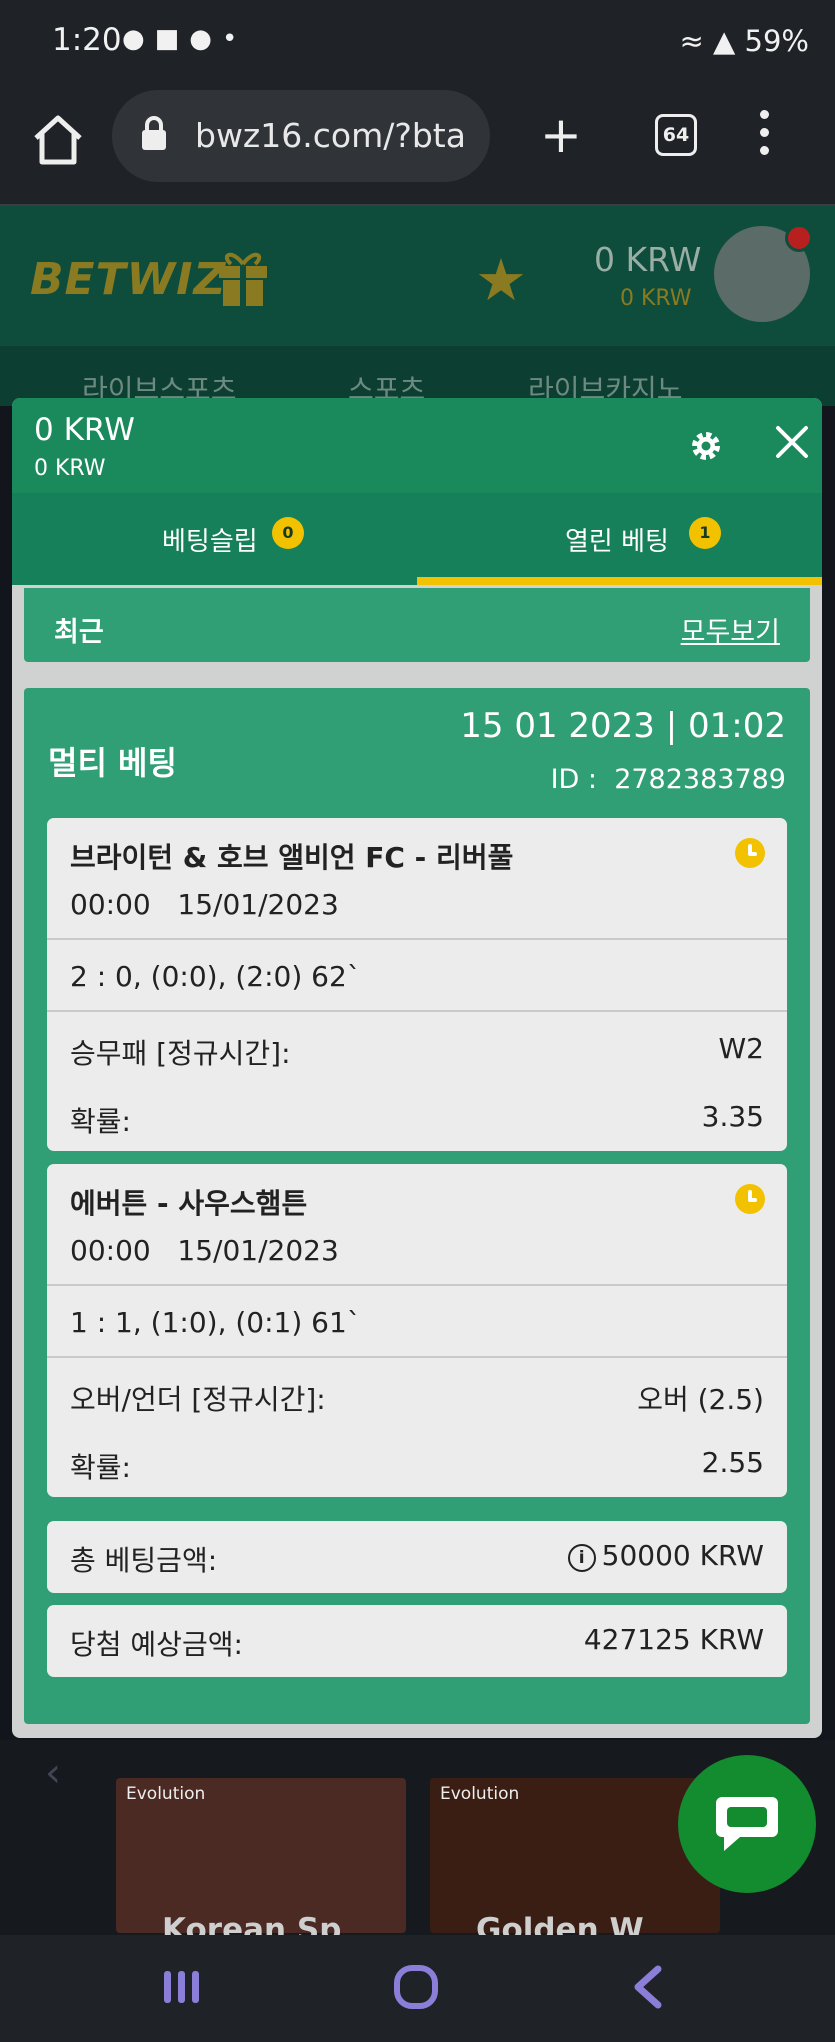  I want to click on potential-win-row: 당첨 예상금액: 427125 KRW, so click(417, 1641).